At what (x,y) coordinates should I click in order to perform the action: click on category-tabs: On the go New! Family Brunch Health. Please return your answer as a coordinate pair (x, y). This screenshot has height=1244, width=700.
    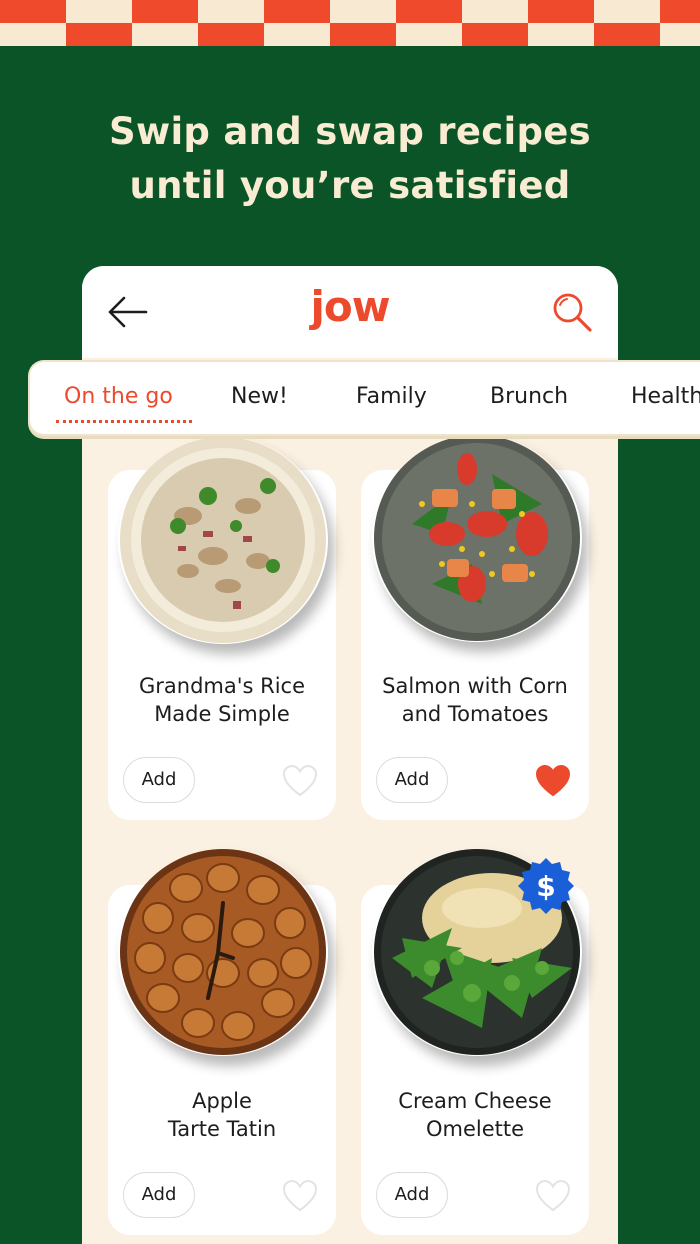
    Looking at the image, I should click on (364, 398).